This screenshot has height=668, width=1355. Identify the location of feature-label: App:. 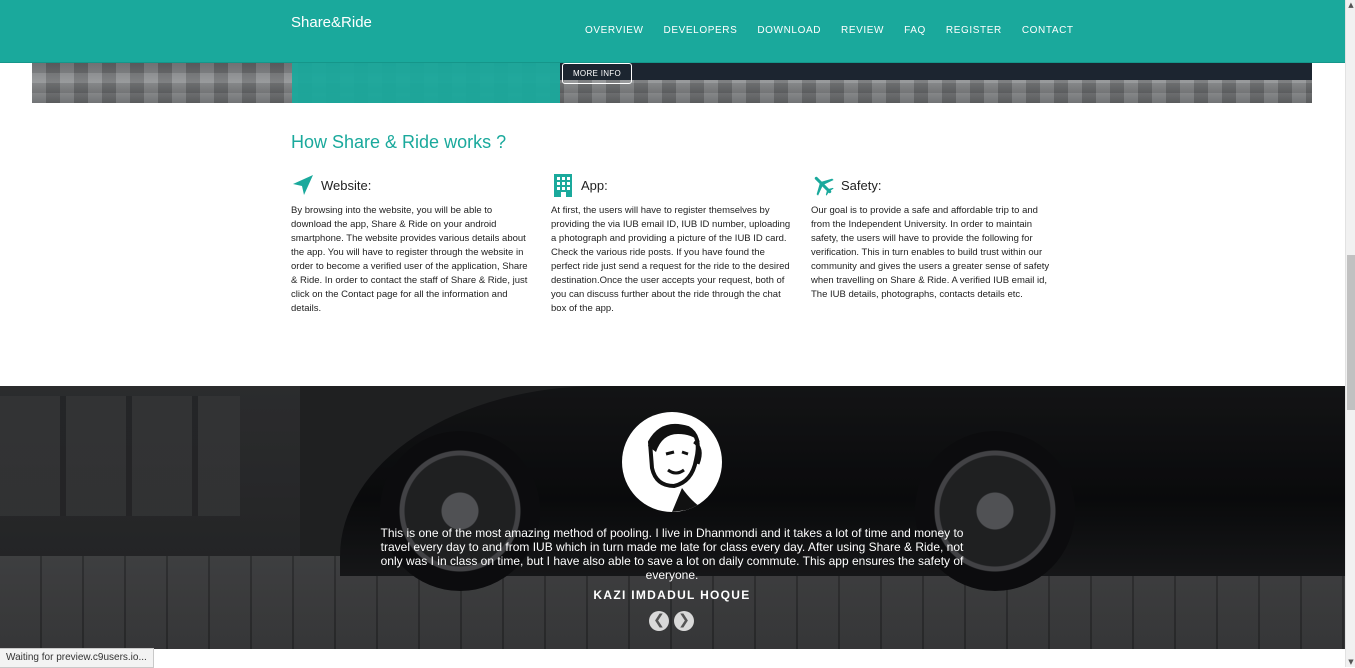
(594, 185).